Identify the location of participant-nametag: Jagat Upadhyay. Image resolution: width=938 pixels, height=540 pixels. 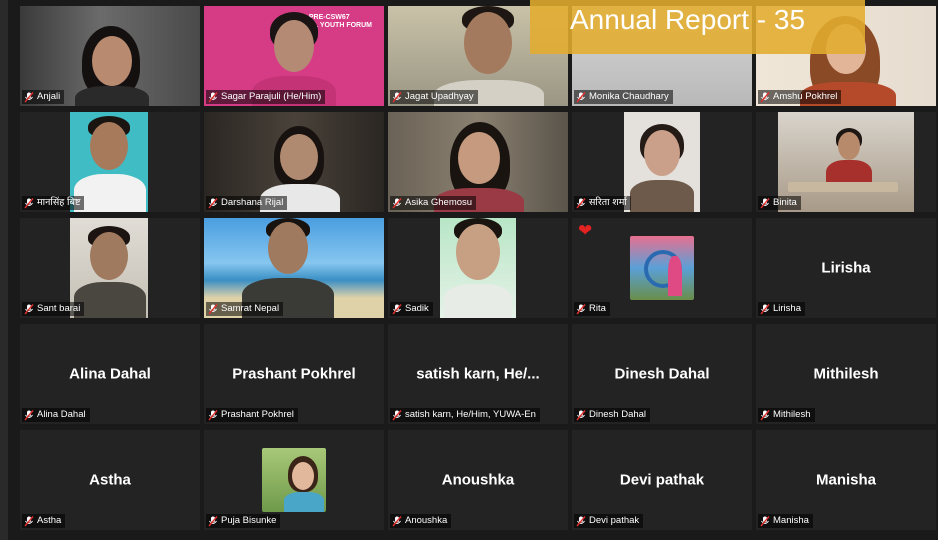
(434, 97).